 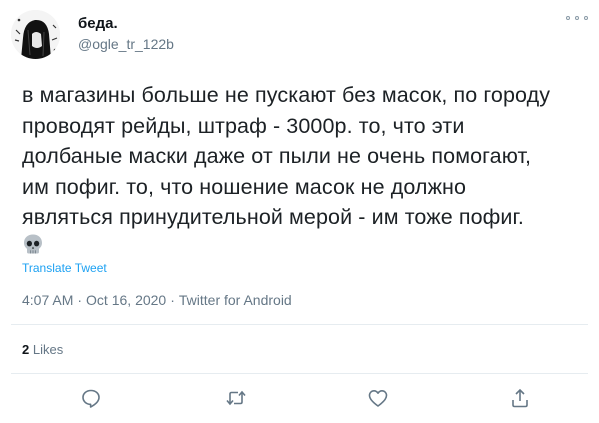 I want to click on avatar, so click(x=35, y=34).